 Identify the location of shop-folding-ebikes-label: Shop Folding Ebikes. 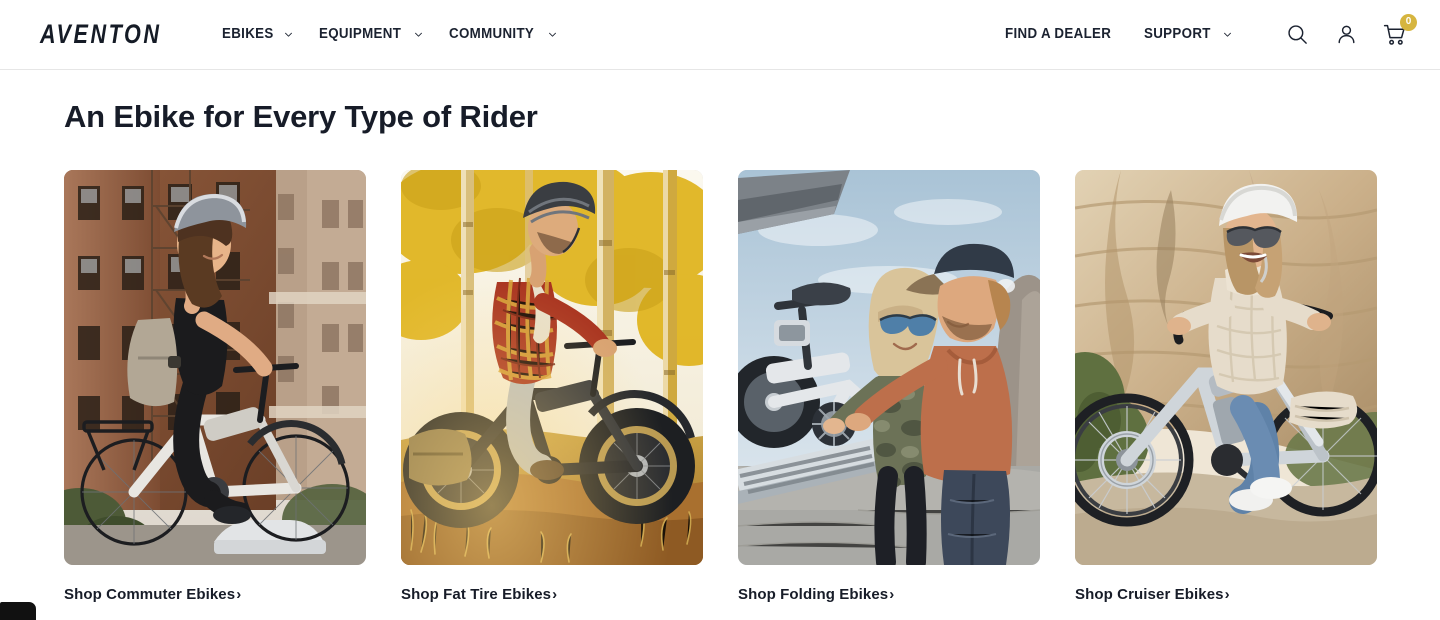
(813, 595).